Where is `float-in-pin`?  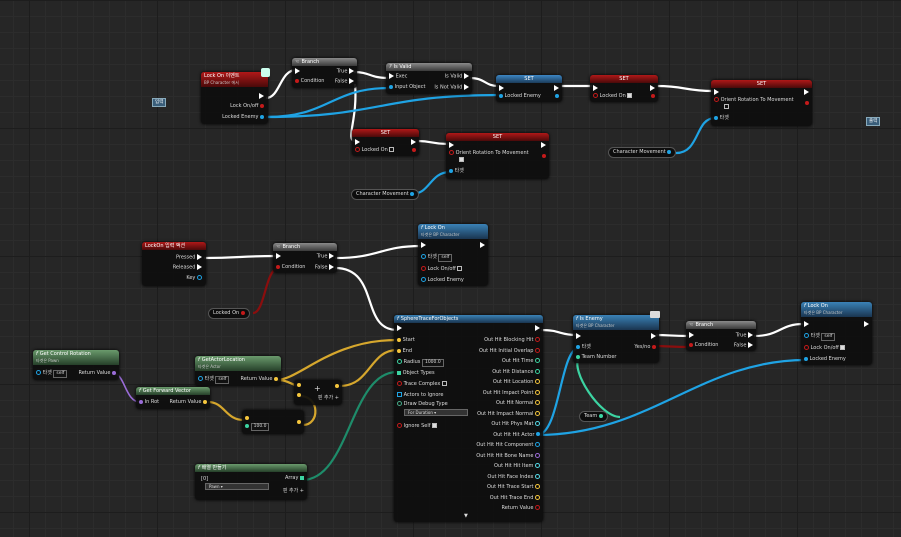 float-in-pin is located at coordinates (399, 361).